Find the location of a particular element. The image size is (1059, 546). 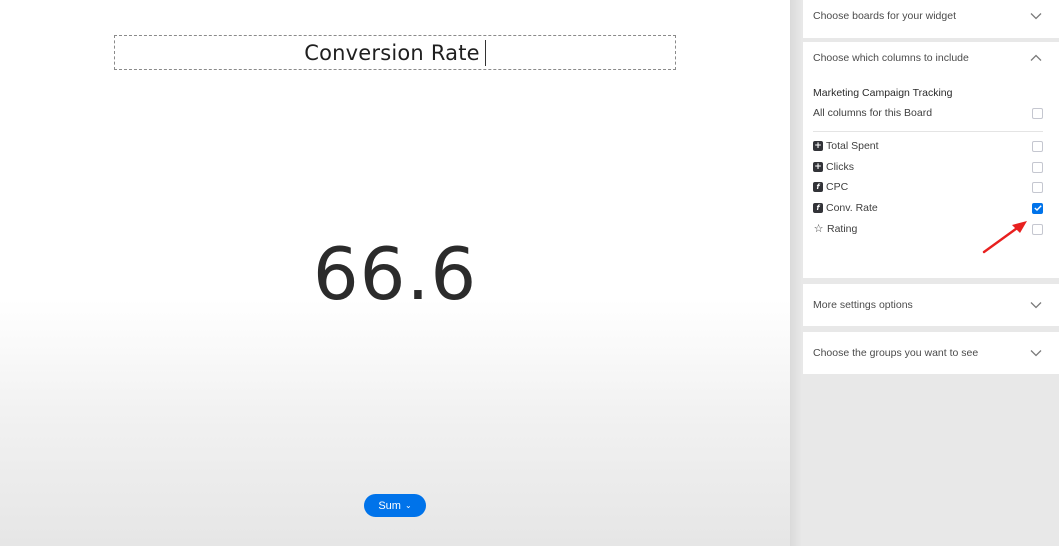

aggregation-label: Sum is located at coordinates (389, 505).